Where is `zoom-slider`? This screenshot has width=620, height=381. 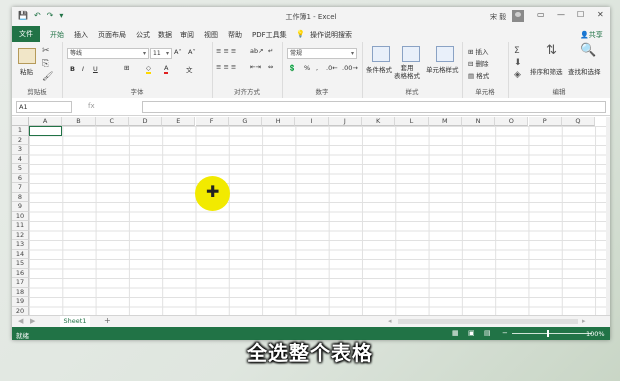 zoom-slider is located at coordinates (552, 333).